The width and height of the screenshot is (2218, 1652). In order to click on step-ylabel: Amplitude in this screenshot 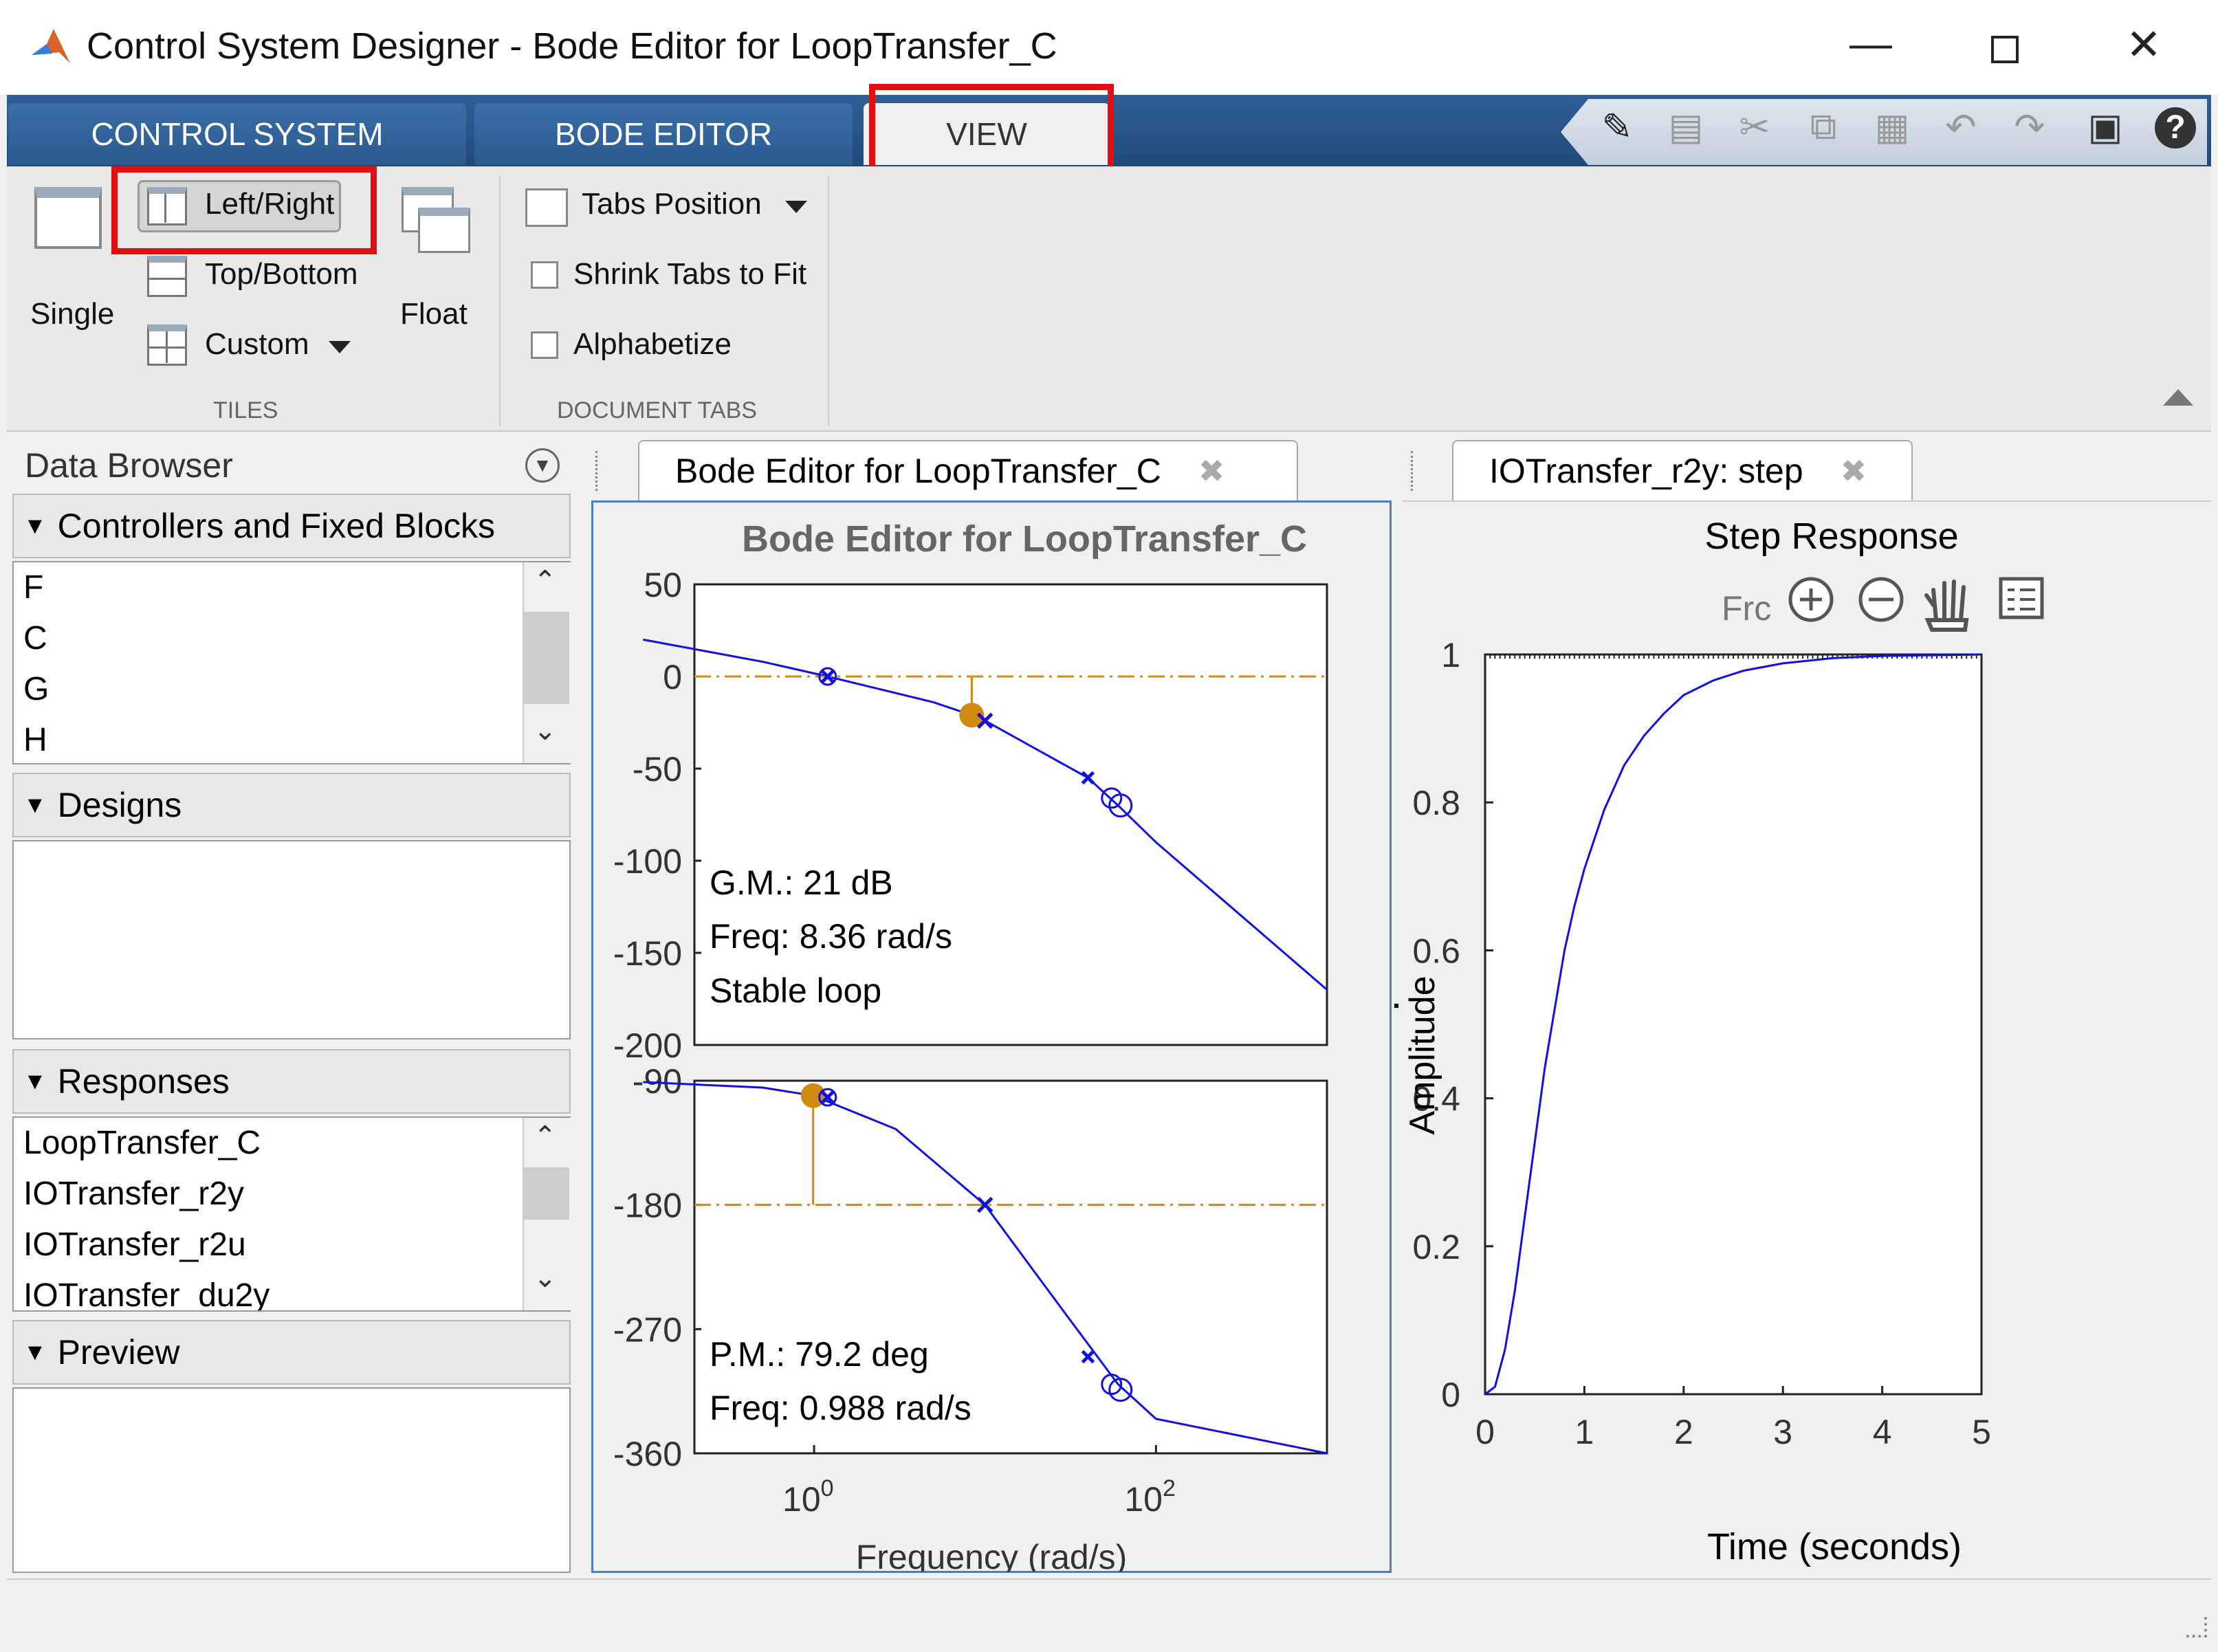, I will do `click(1423, 1055)`.